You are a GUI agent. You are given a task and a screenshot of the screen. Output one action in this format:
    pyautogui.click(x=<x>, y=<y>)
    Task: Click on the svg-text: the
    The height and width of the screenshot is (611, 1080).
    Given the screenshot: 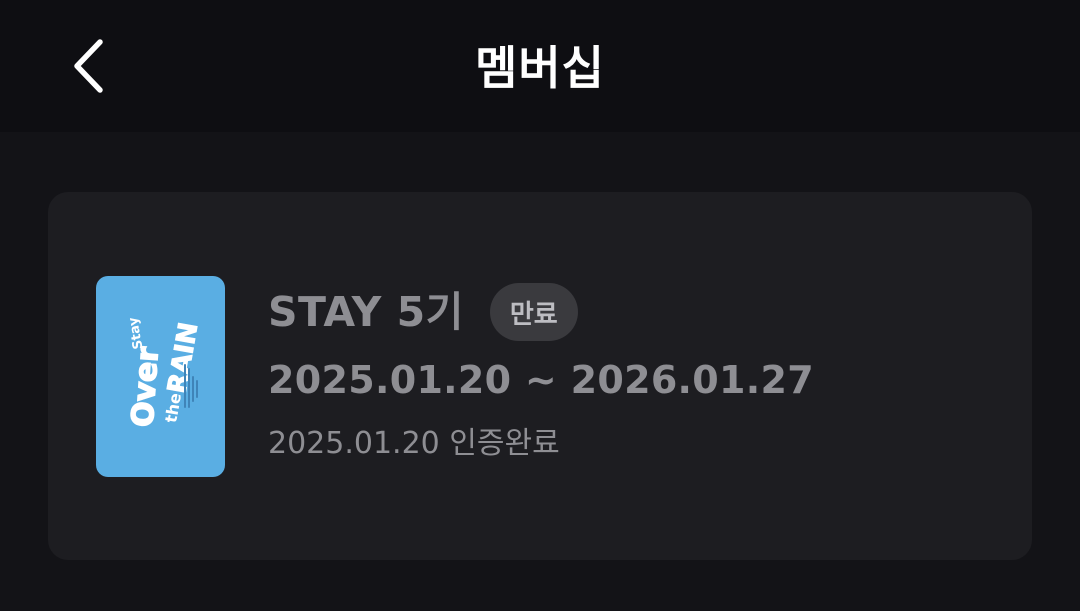 What is the action you would take?
    pyautogui.click(x=173, y=407)
    